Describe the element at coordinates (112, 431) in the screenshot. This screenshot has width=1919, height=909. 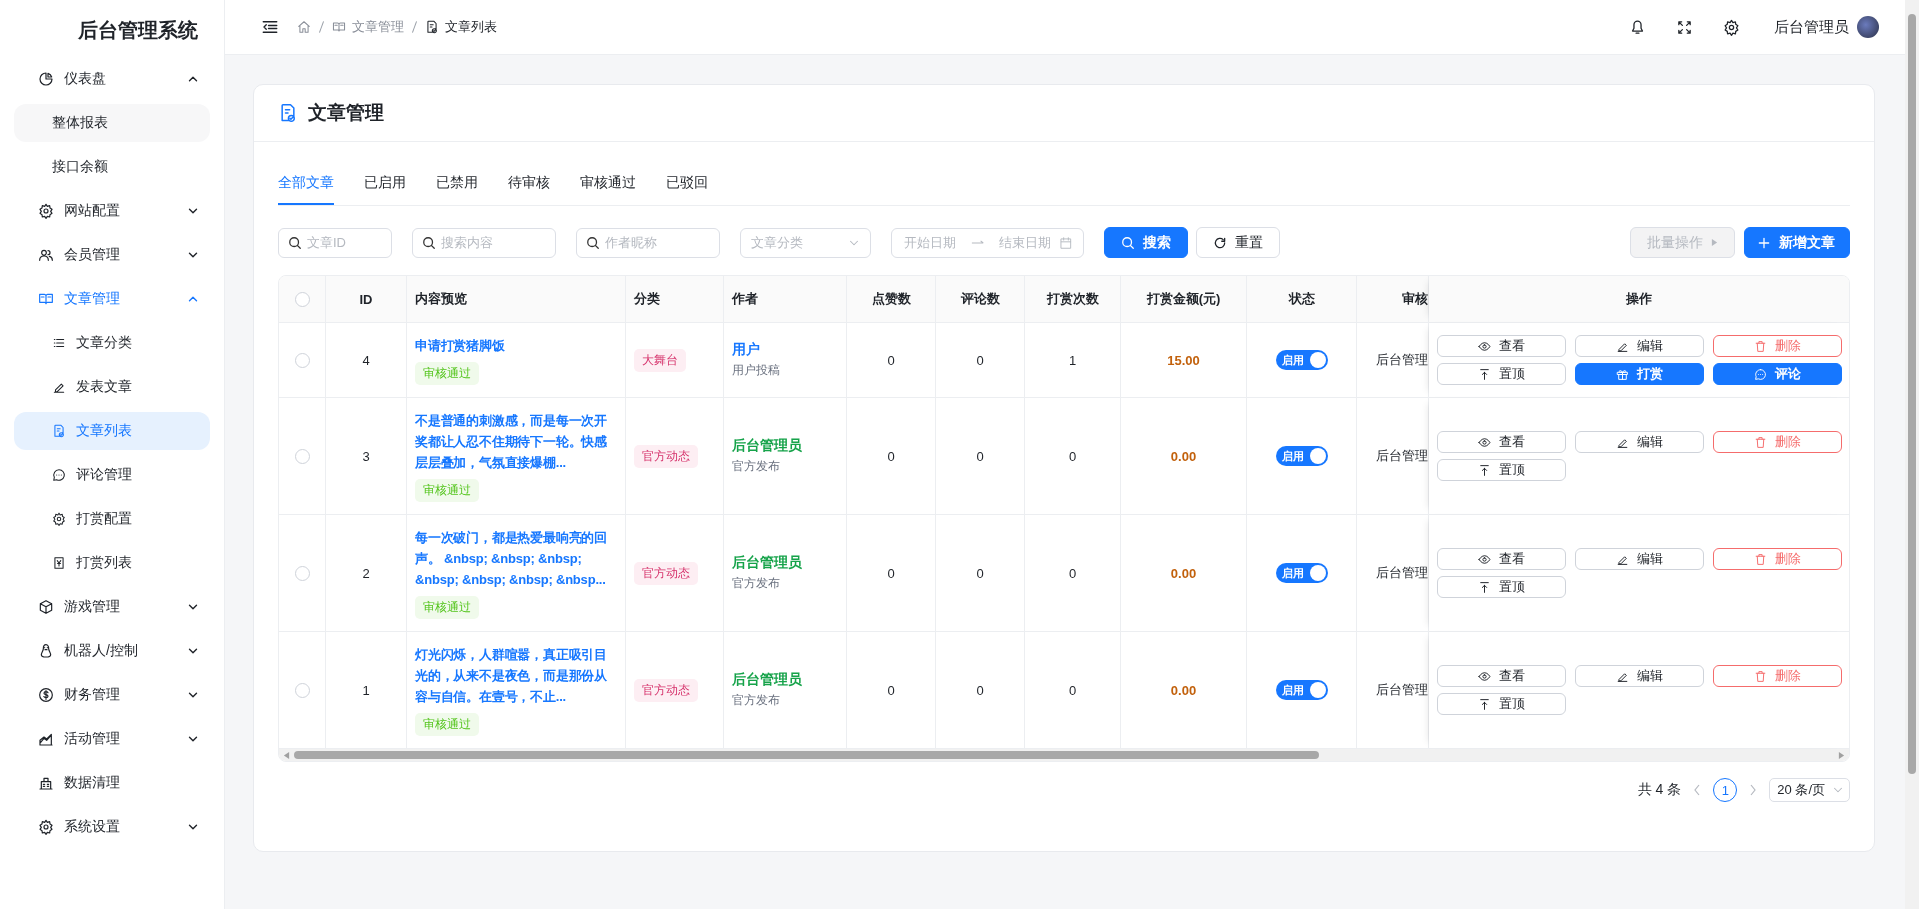
I see `sidebar-subitem: 文章列表` at that location.